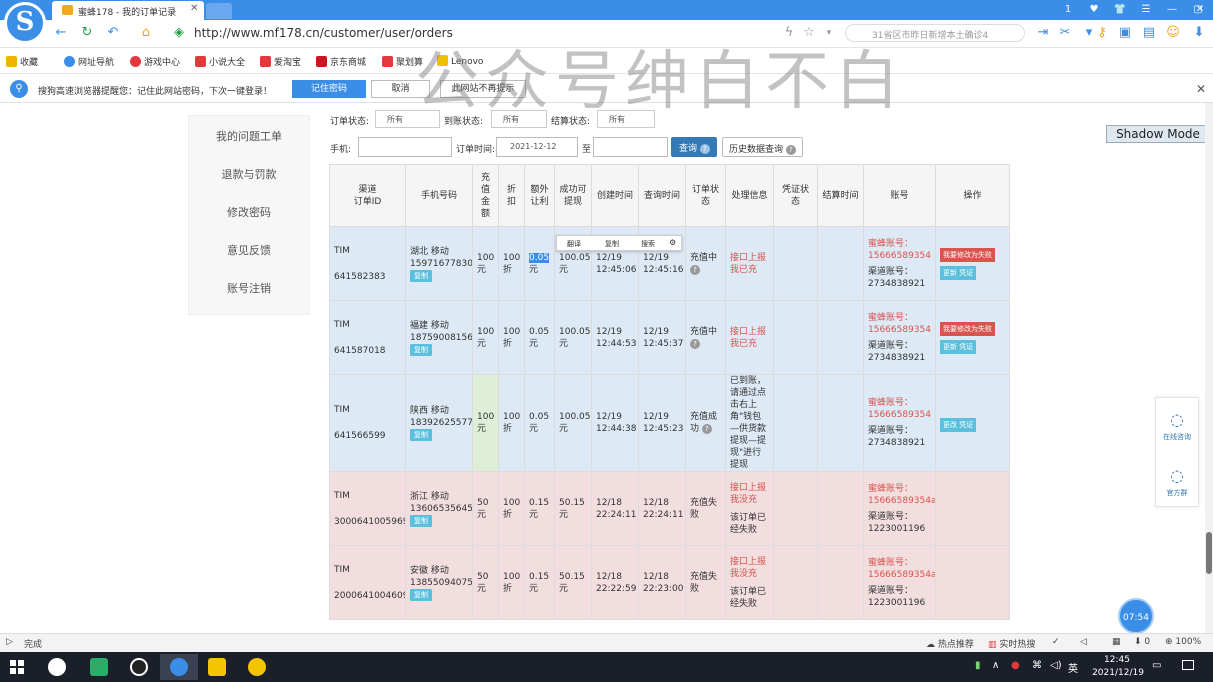  Describe the element at coordinates (1200, 10) in the screenshot. I see `close-button: ✕` at that location.